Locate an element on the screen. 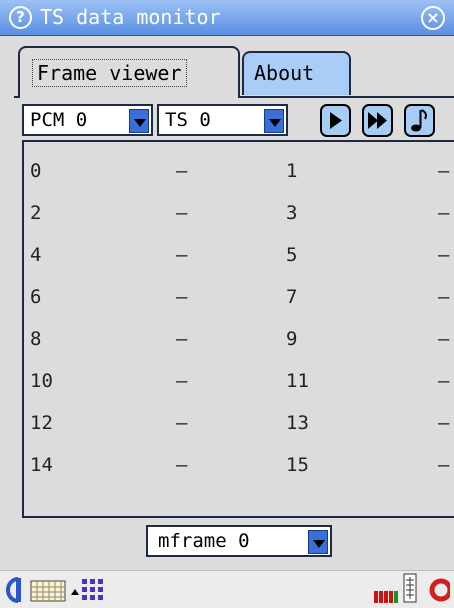  frame-left-index: 4 is located at coordinates (36, 255).